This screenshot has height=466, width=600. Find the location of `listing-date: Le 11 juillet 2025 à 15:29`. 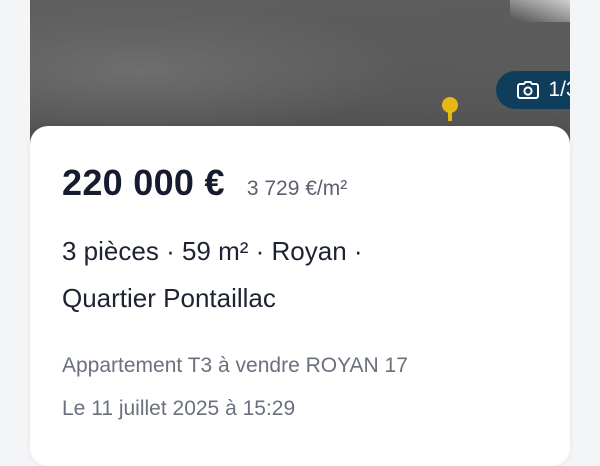

listing-date: Le 11 juillet 2025 à 15:29 is located at coordinates (179, 408).